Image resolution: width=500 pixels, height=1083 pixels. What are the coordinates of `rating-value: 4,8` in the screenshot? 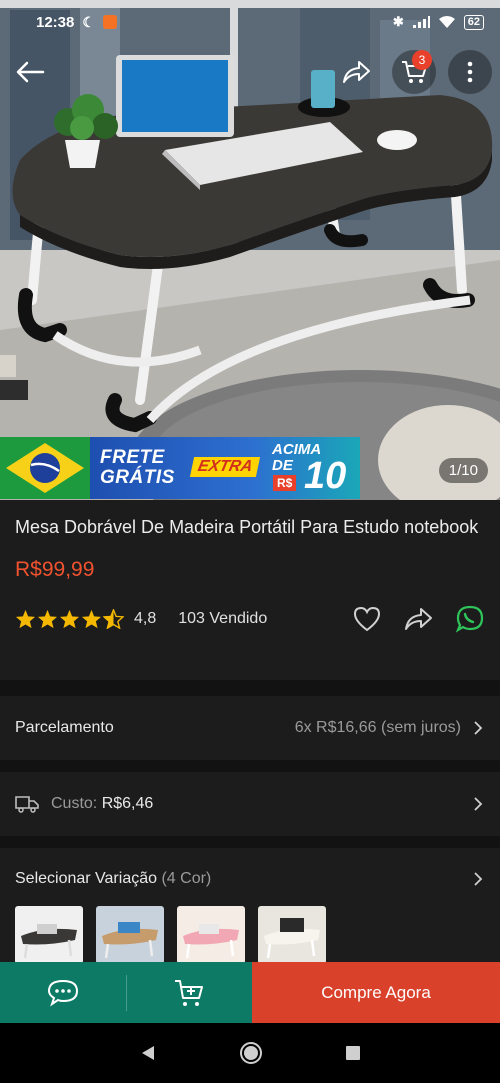 It's located at (145, 618).